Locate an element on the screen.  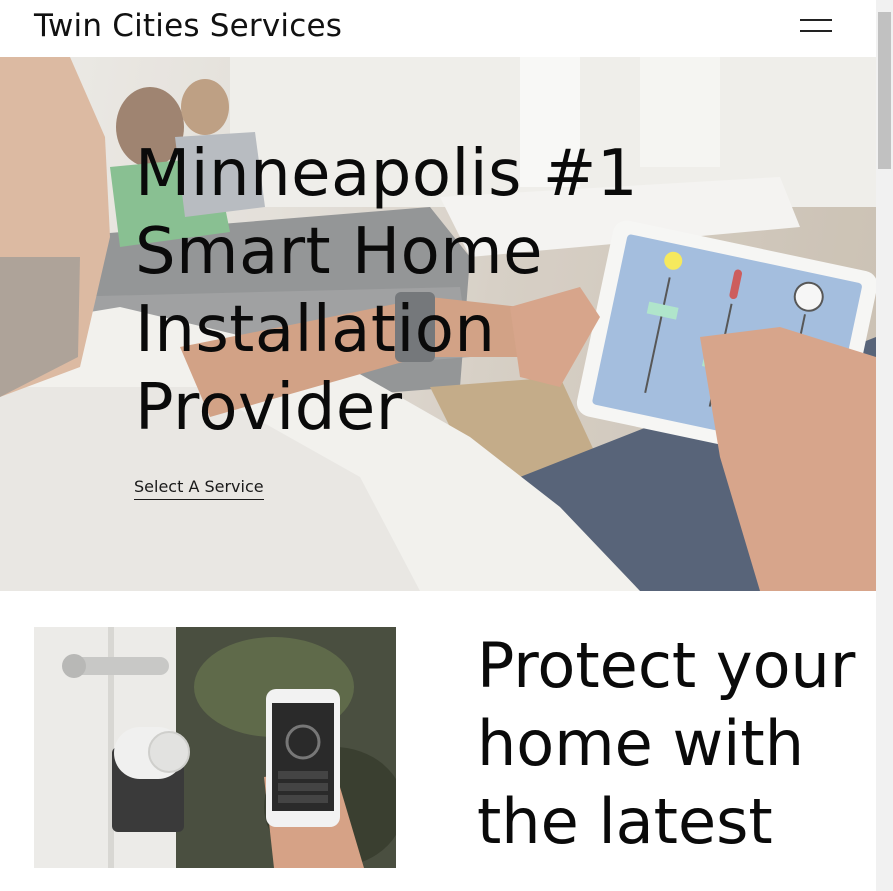
page-scrollbar is located at coordinates (884, 445).